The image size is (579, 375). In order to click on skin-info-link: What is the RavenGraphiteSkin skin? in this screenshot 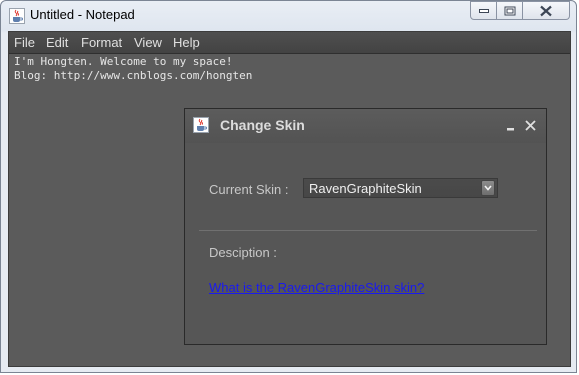, I will do `click(316, 287)`.